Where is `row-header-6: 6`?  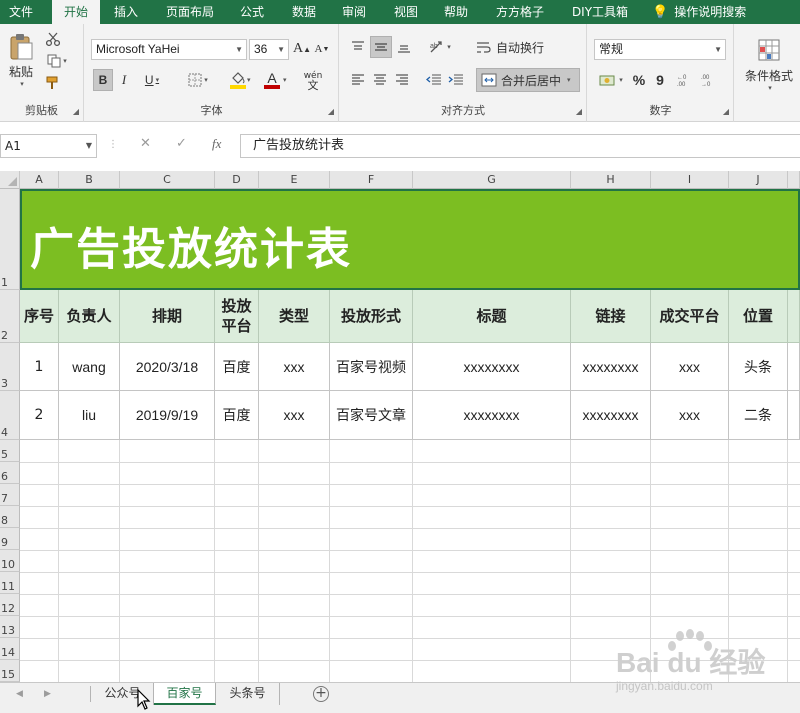
row-header-6: 6 is located at coordinates (10, 473).